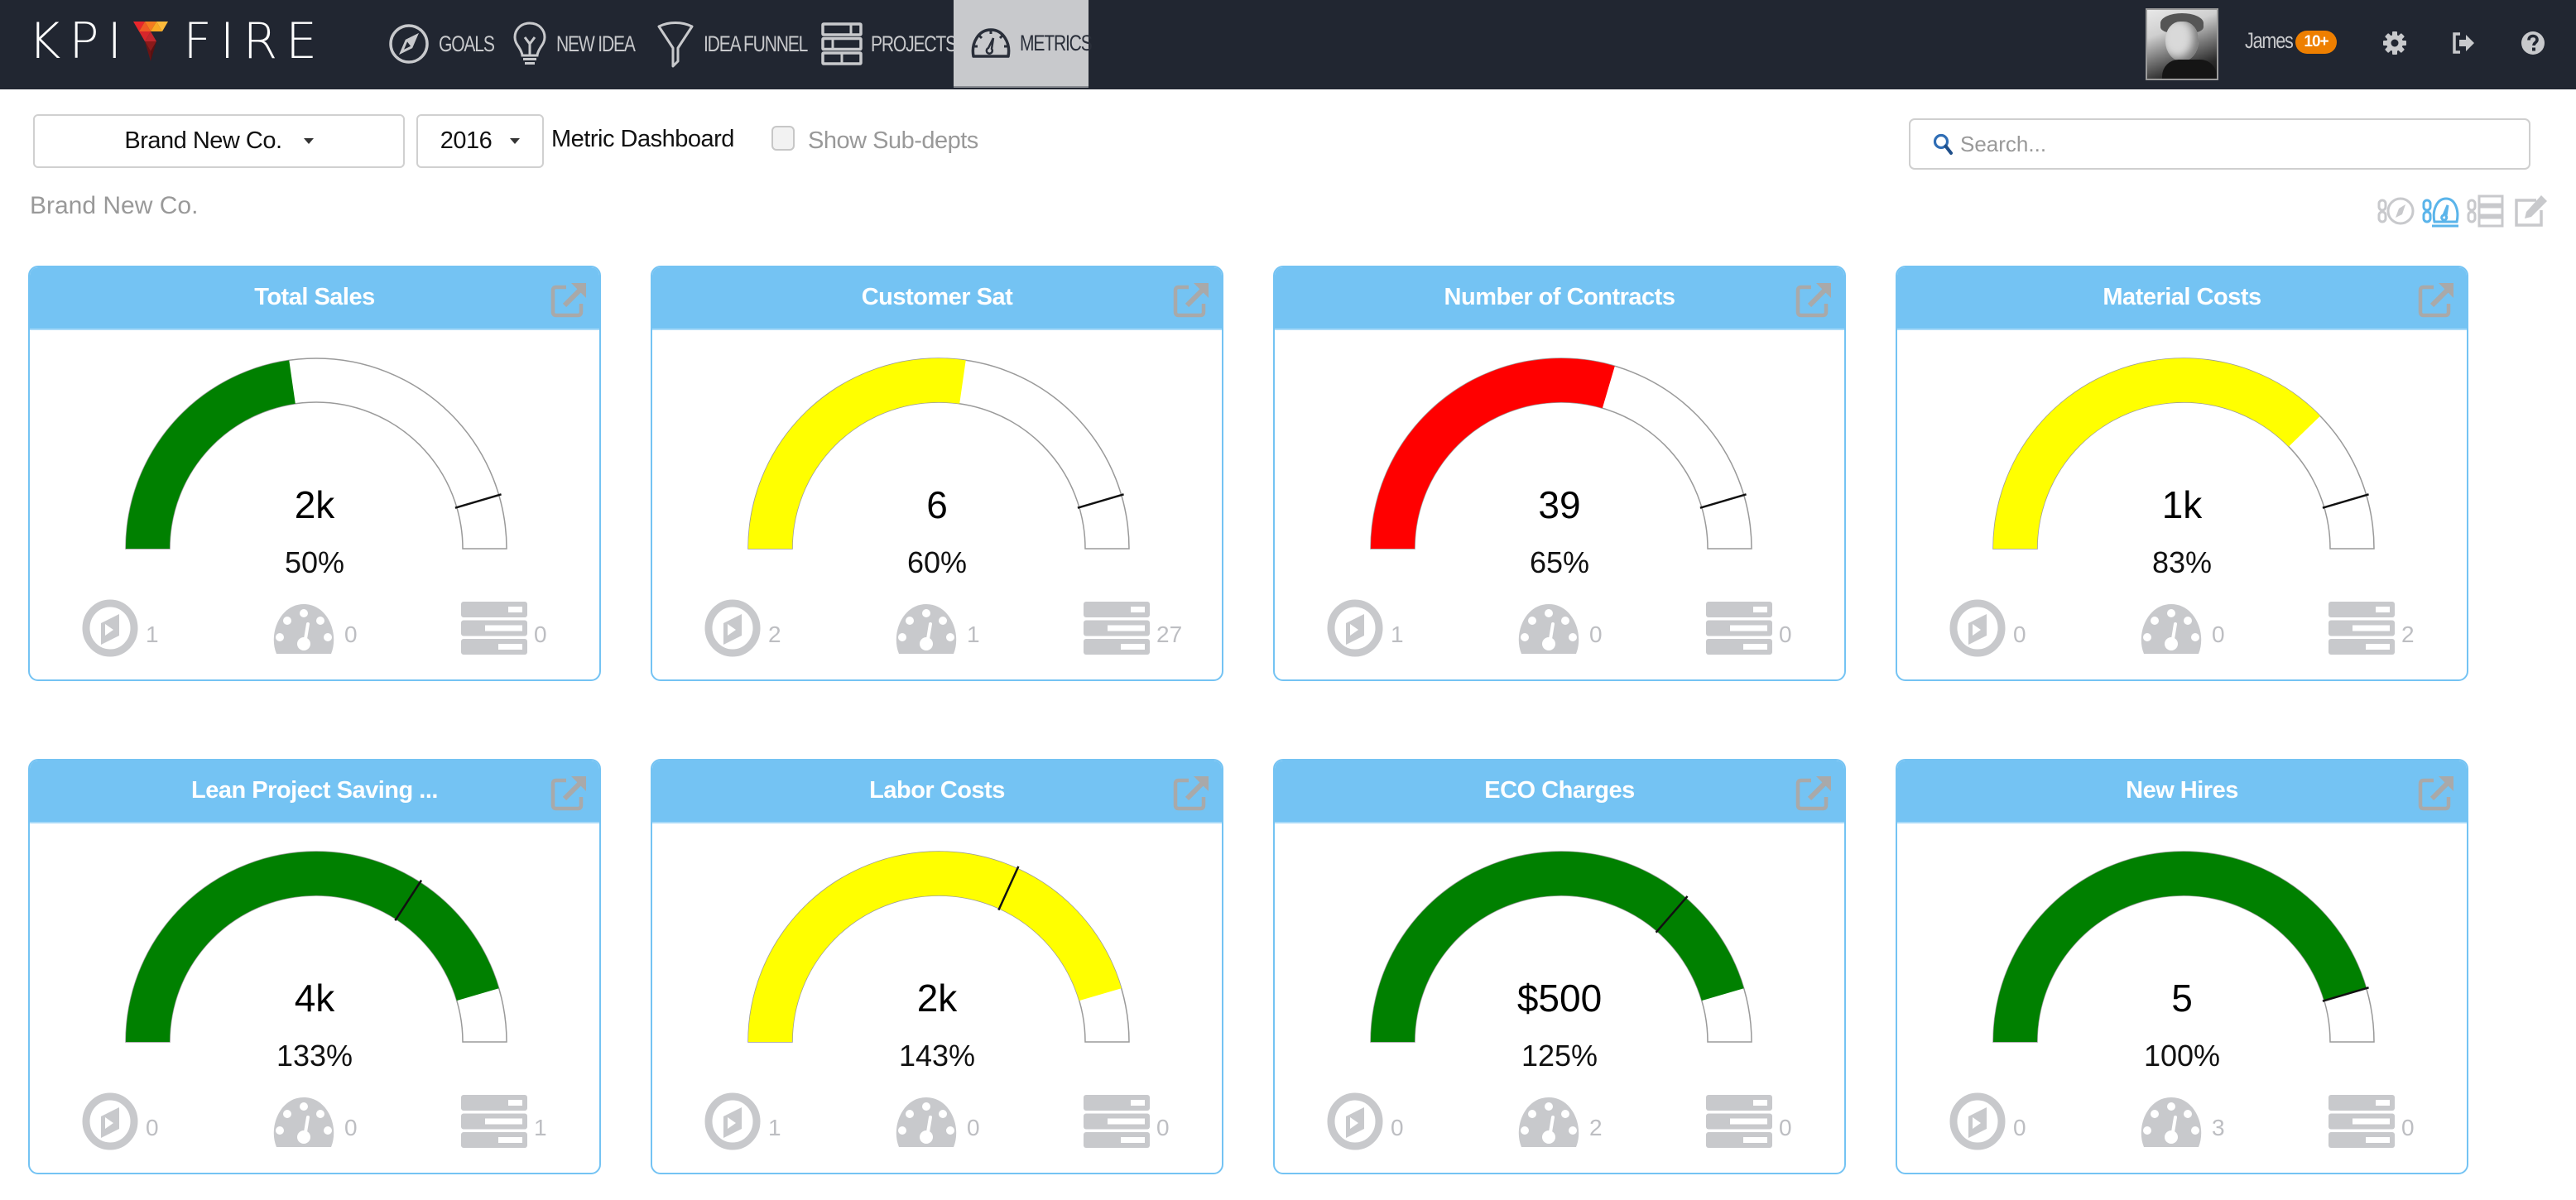  What do you see at coordinates (2189, 69) in the screenshot?
I see `avatar-coat` at bounding box center [2189, 69].